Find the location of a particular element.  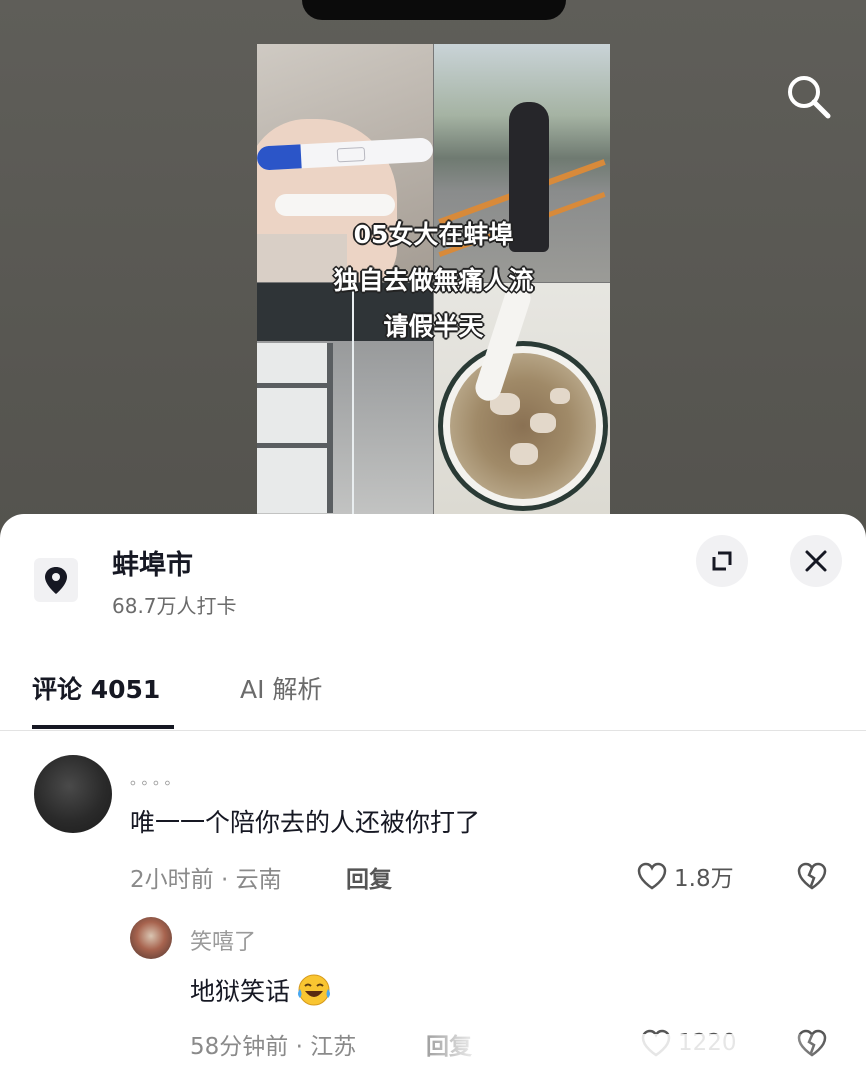

active-tab-indicator is located at coordinates (103, 727).